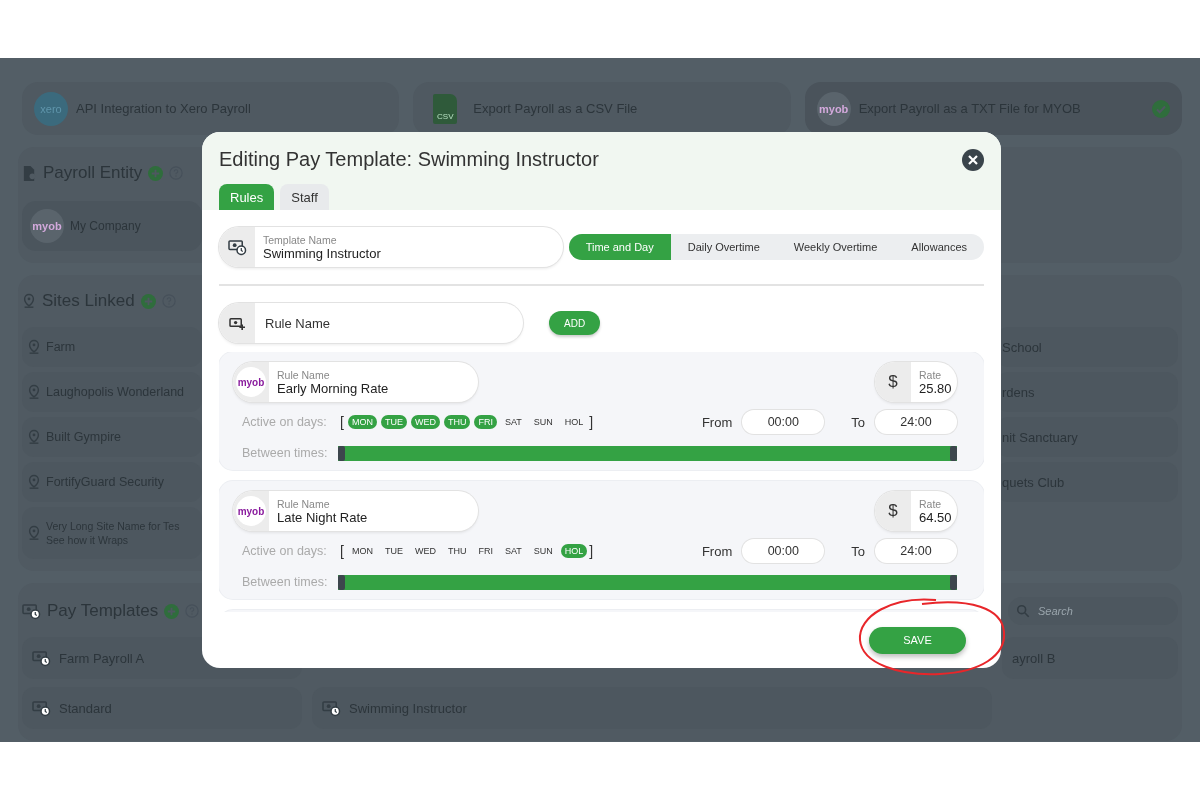 The height and width of the screenshot is (800, 1200). Describe the element at coordinates (445, 108) in the screenshot. I see `csv-file-icon: CSV` at that location.